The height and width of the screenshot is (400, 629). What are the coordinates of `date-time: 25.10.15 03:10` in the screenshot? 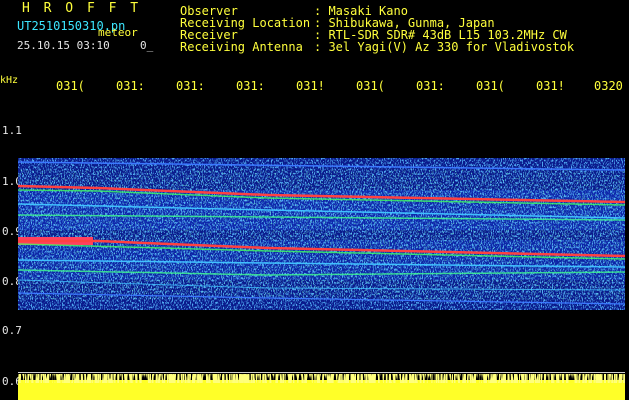 It's located at (63, 45).